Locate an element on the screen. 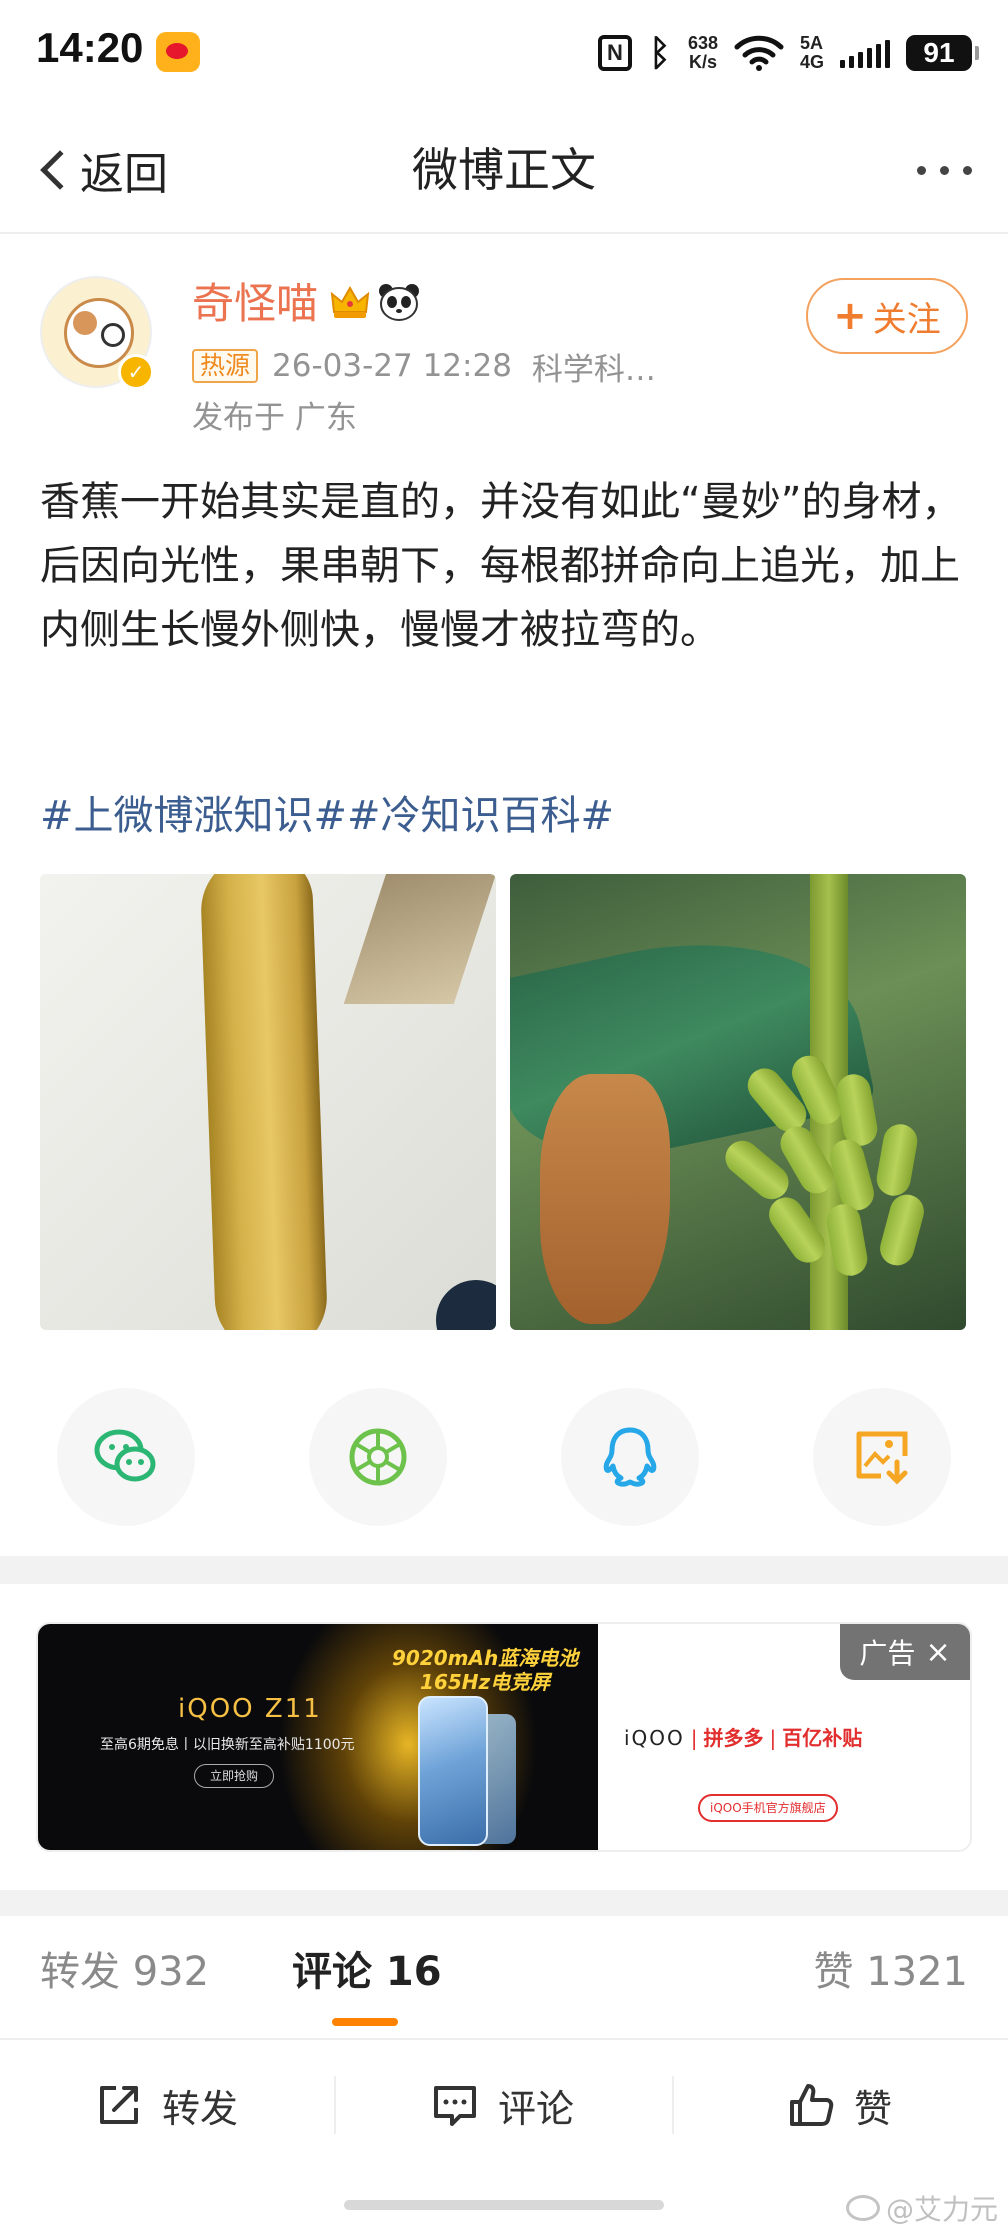 This screenshot has height=2232, width=1008. hot-source-badge: 热源 is located at coordinates (225, 366).